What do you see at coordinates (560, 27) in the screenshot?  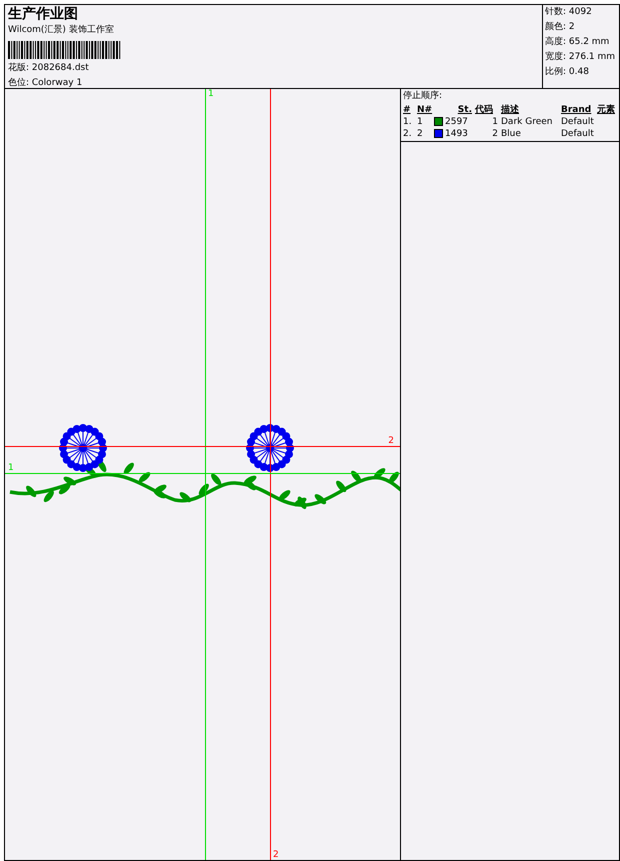 I see `stat-label: 颜色: 2` at bounding box center [560, 27].